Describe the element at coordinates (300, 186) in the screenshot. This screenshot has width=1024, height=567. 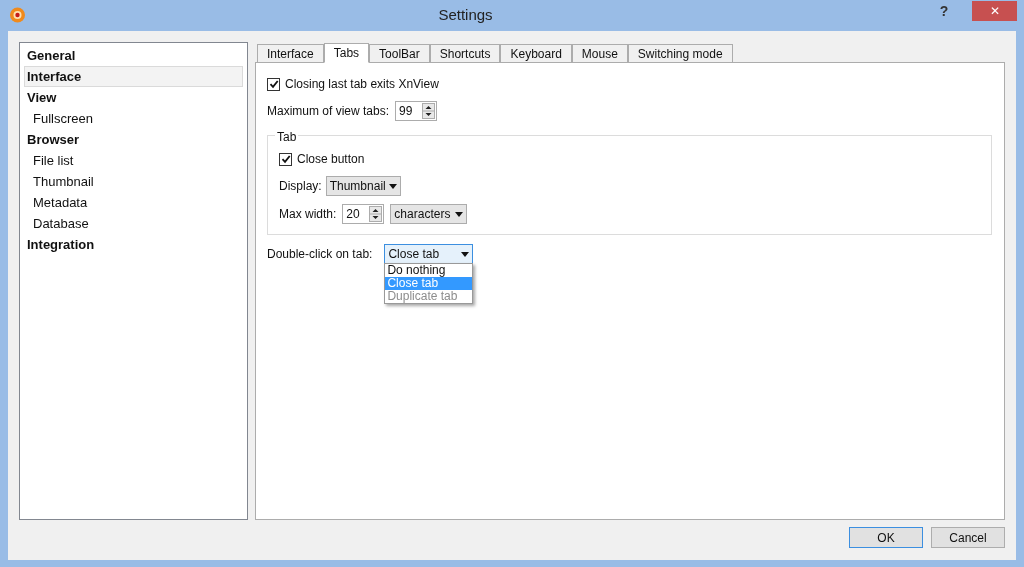
I see `field-label: Display:` at that location.